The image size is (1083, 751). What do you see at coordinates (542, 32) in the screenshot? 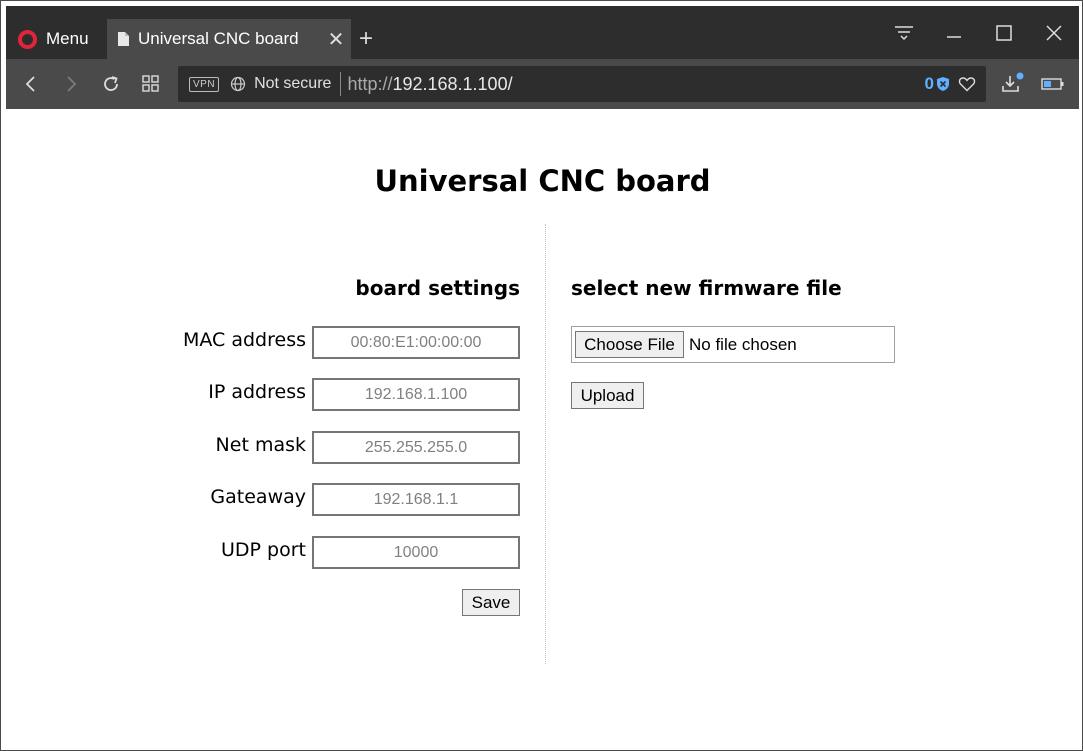
I see `tab-bar: Menu Universal CNC board ✕ +` at bounding box center [542, 32].